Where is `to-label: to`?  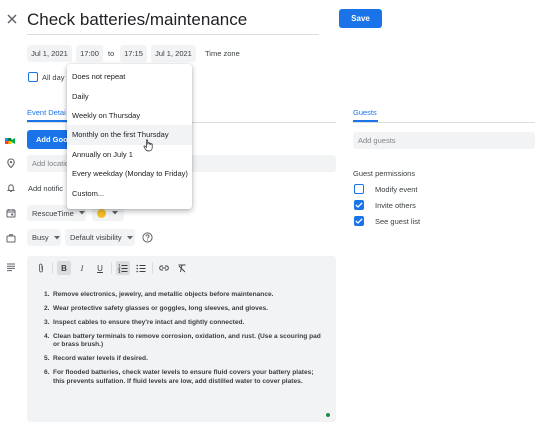
to-label: to is located at coordinates (111, 53).